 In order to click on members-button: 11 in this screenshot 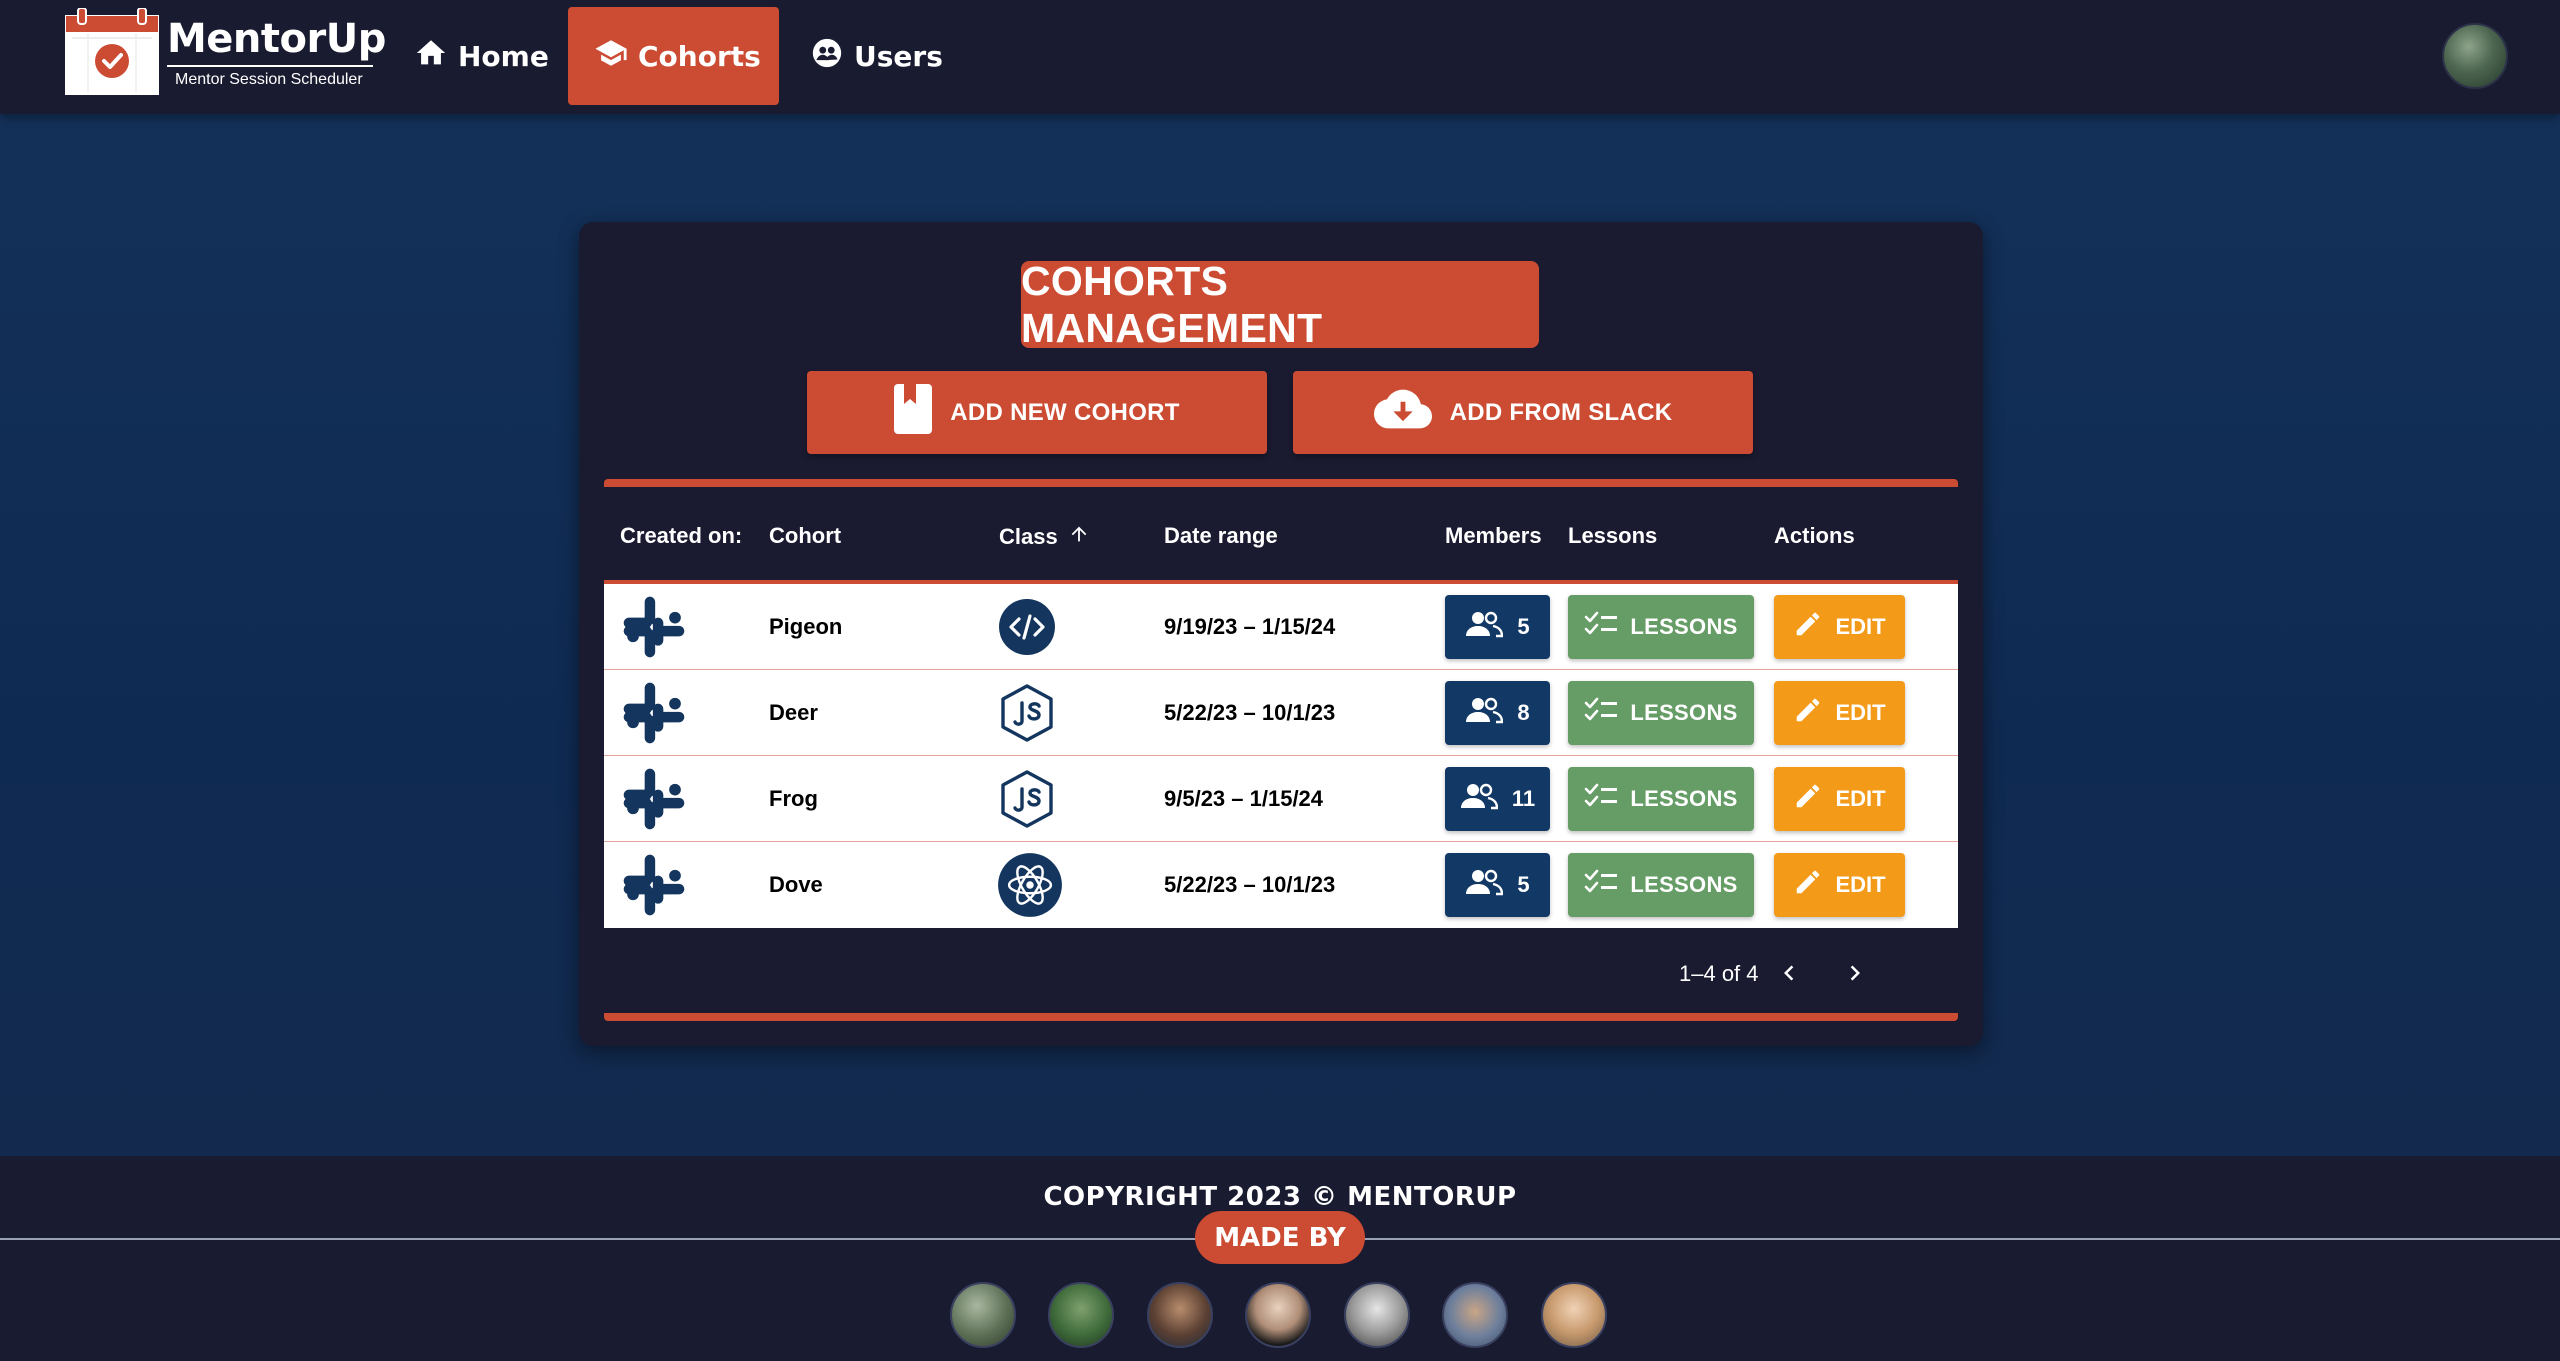, I will do `click(1497, 799)`.